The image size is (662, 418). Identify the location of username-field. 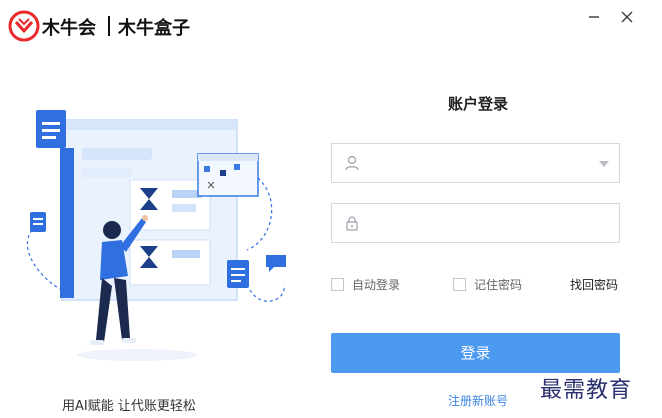
(475, 163).